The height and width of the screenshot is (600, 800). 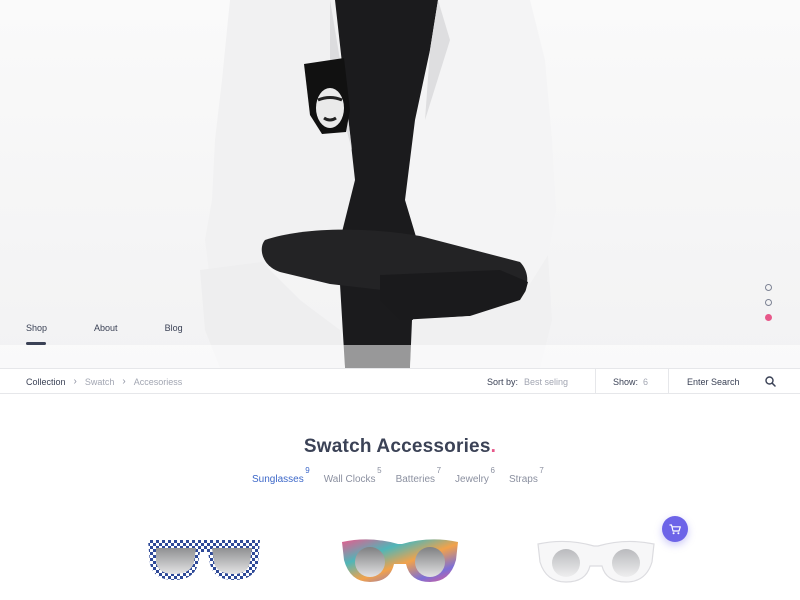 I want to click on sort-label: Sort by:, so click(x=503, y=381).